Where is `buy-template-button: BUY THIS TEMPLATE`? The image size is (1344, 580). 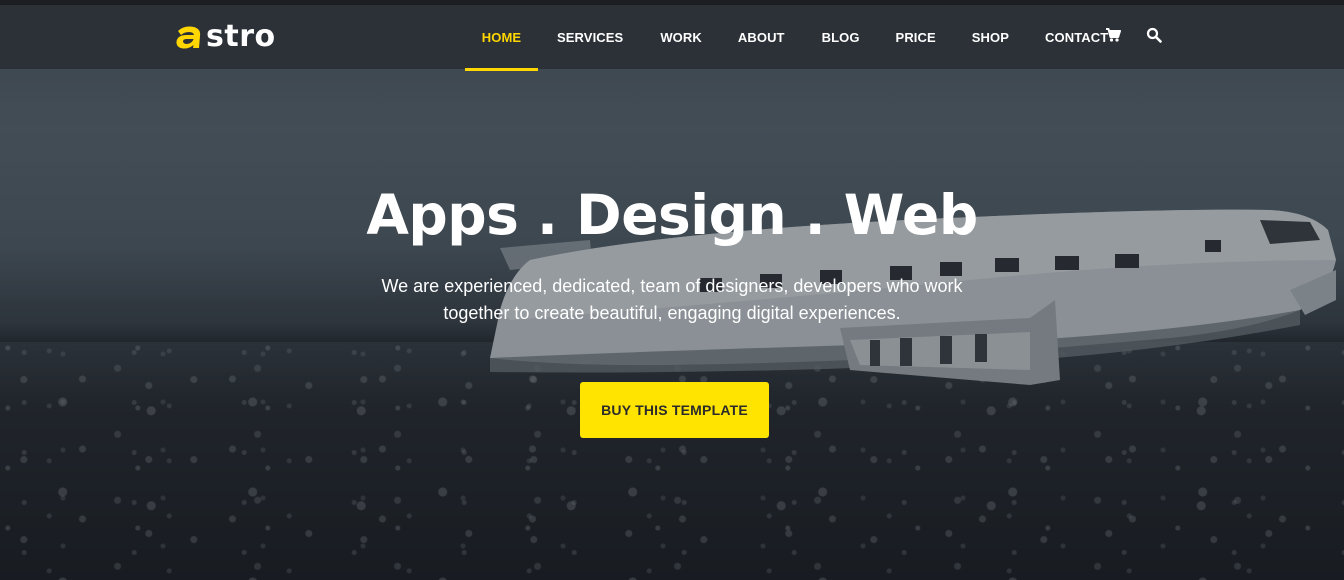 buy-template-button: BUY THIS TEMPLATE is located at coordinates (674, 410).